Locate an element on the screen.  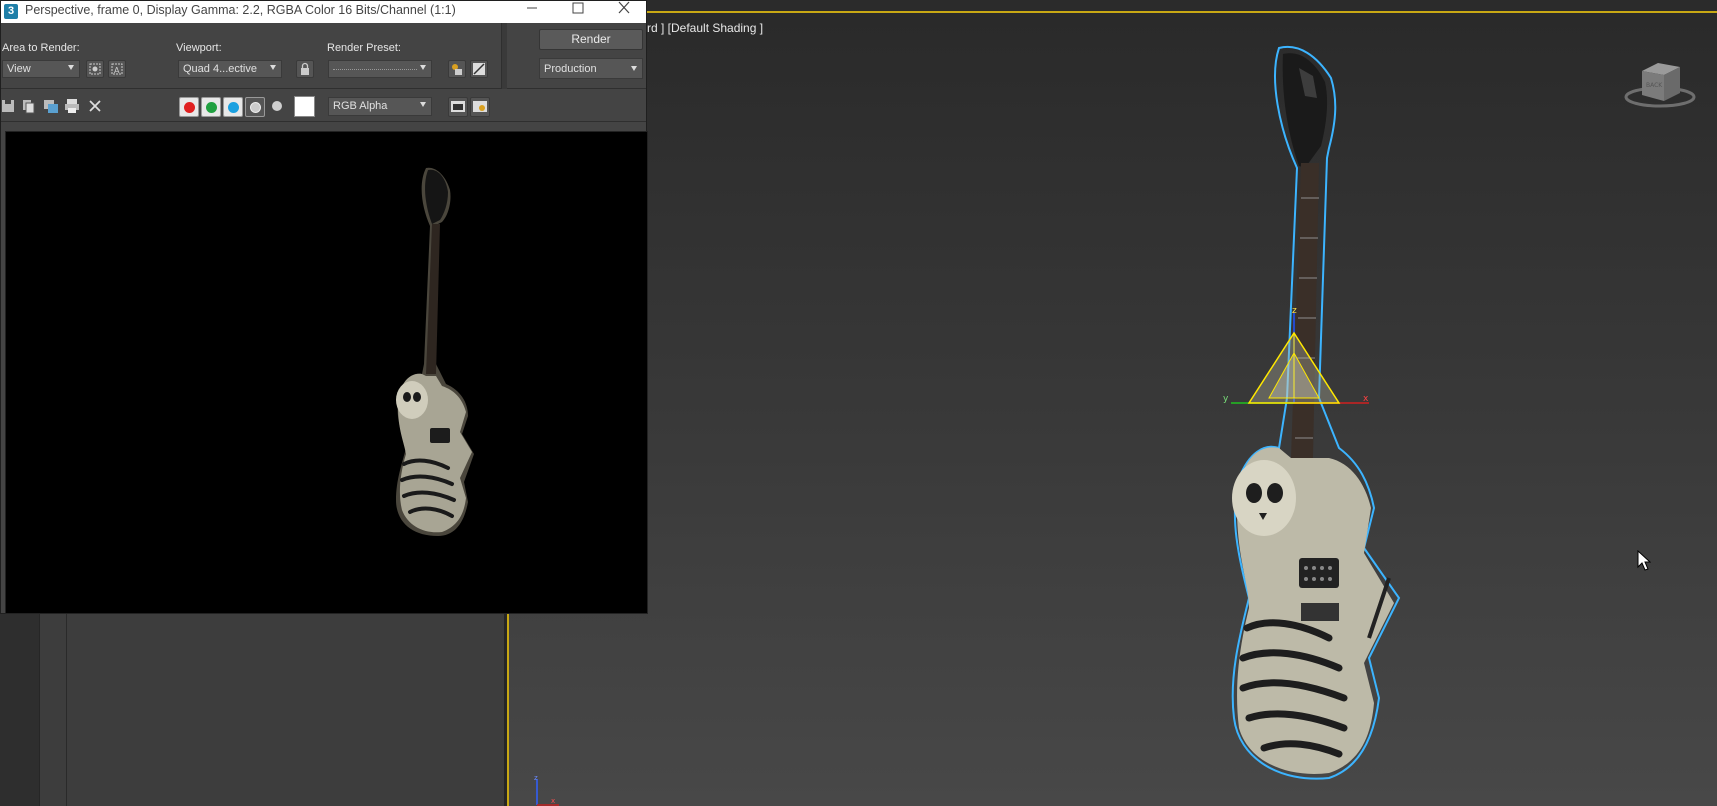
hand-region-icon is located at coordinates (95, 69).